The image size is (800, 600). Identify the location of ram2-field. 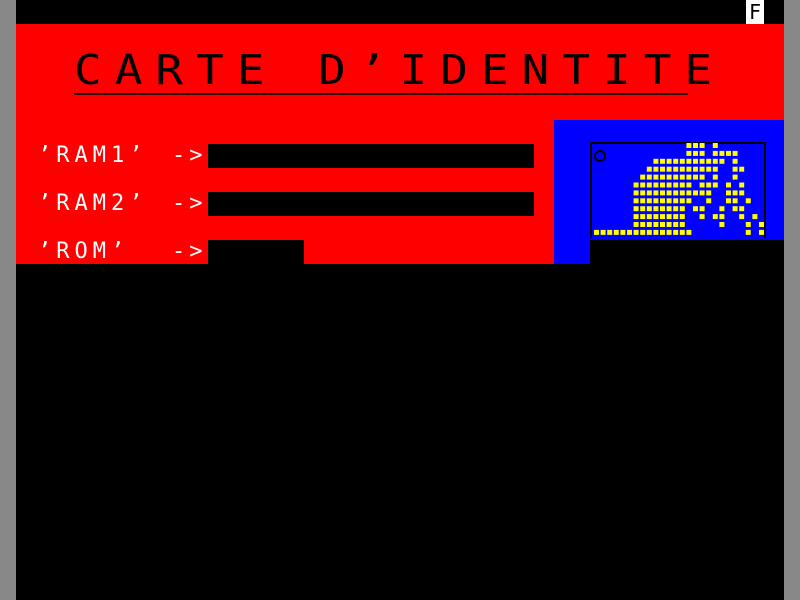
(371, 204).